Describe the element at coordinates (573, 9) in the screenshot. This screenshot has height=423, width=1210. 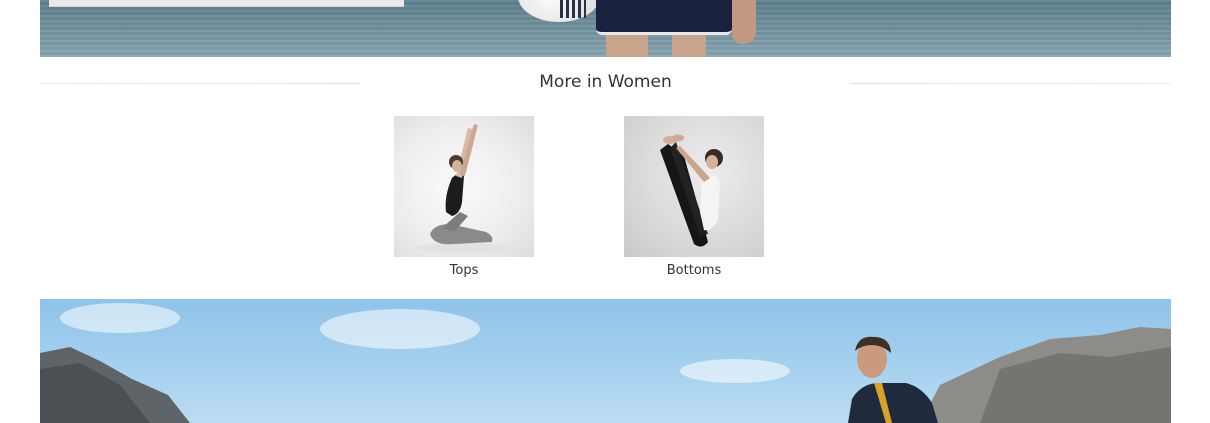
I see `volleyball-stripes` at that location.